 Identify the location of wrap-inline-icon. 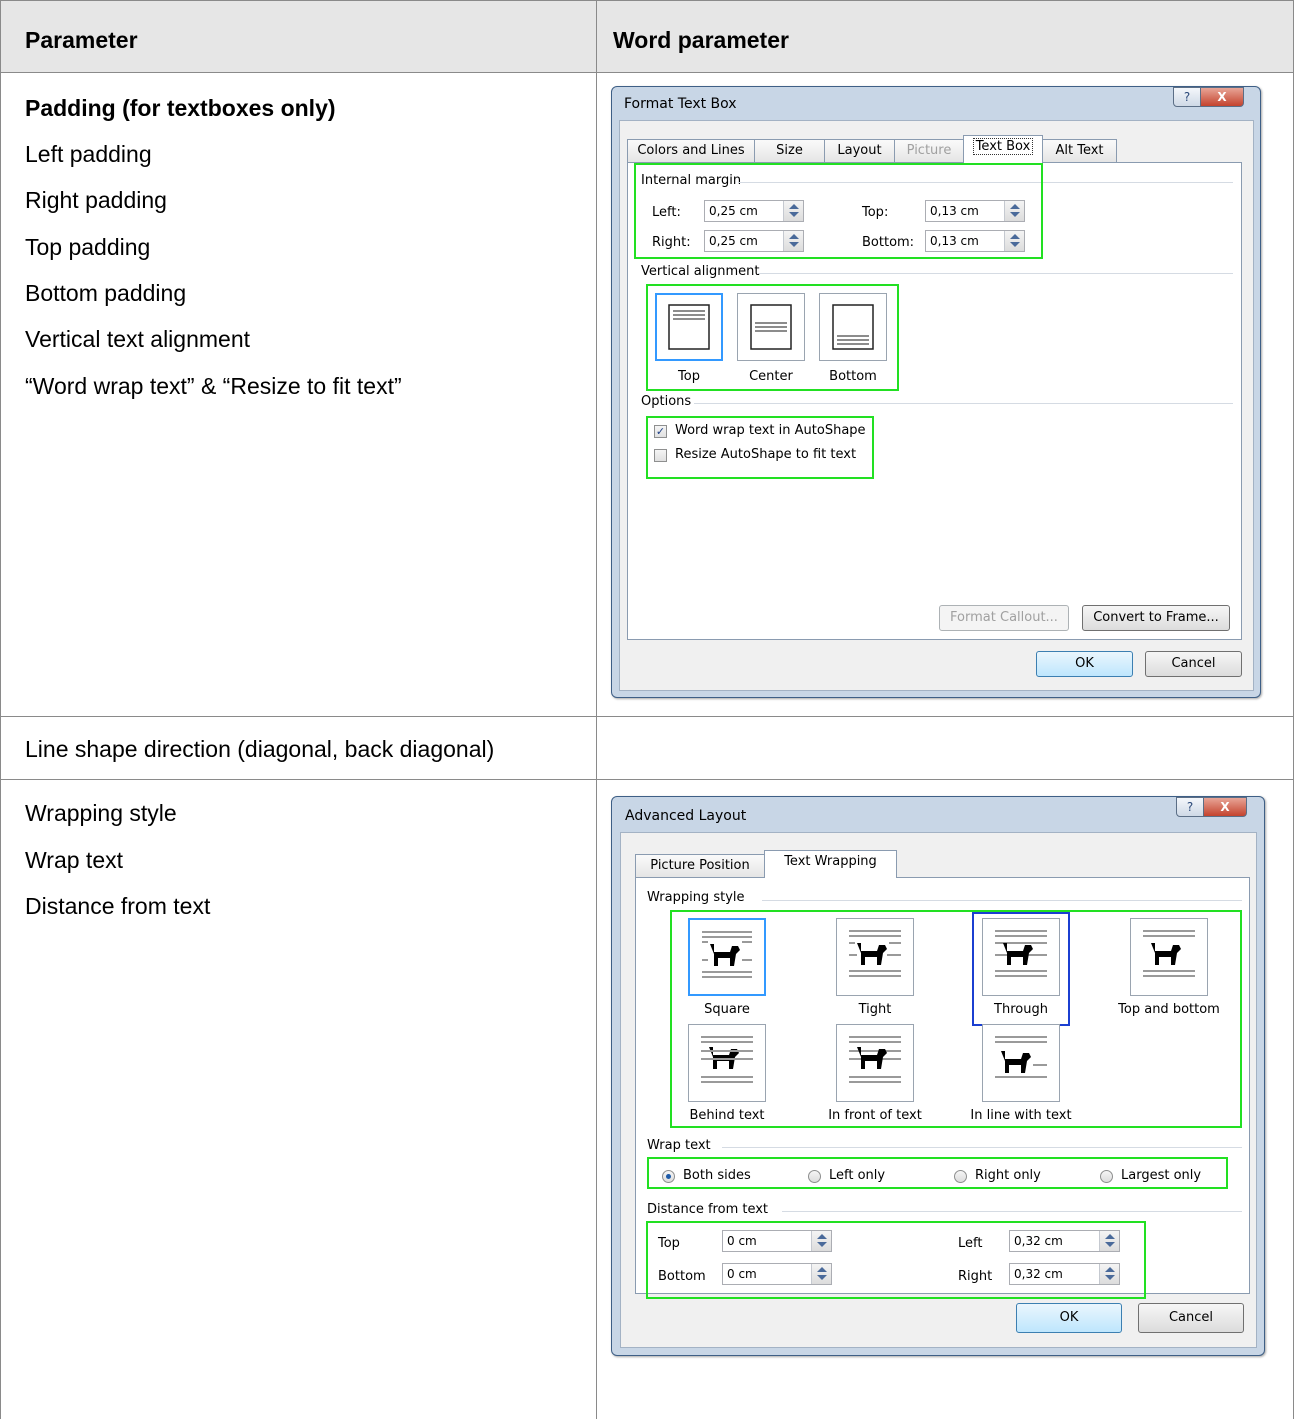
(1021, 1057).